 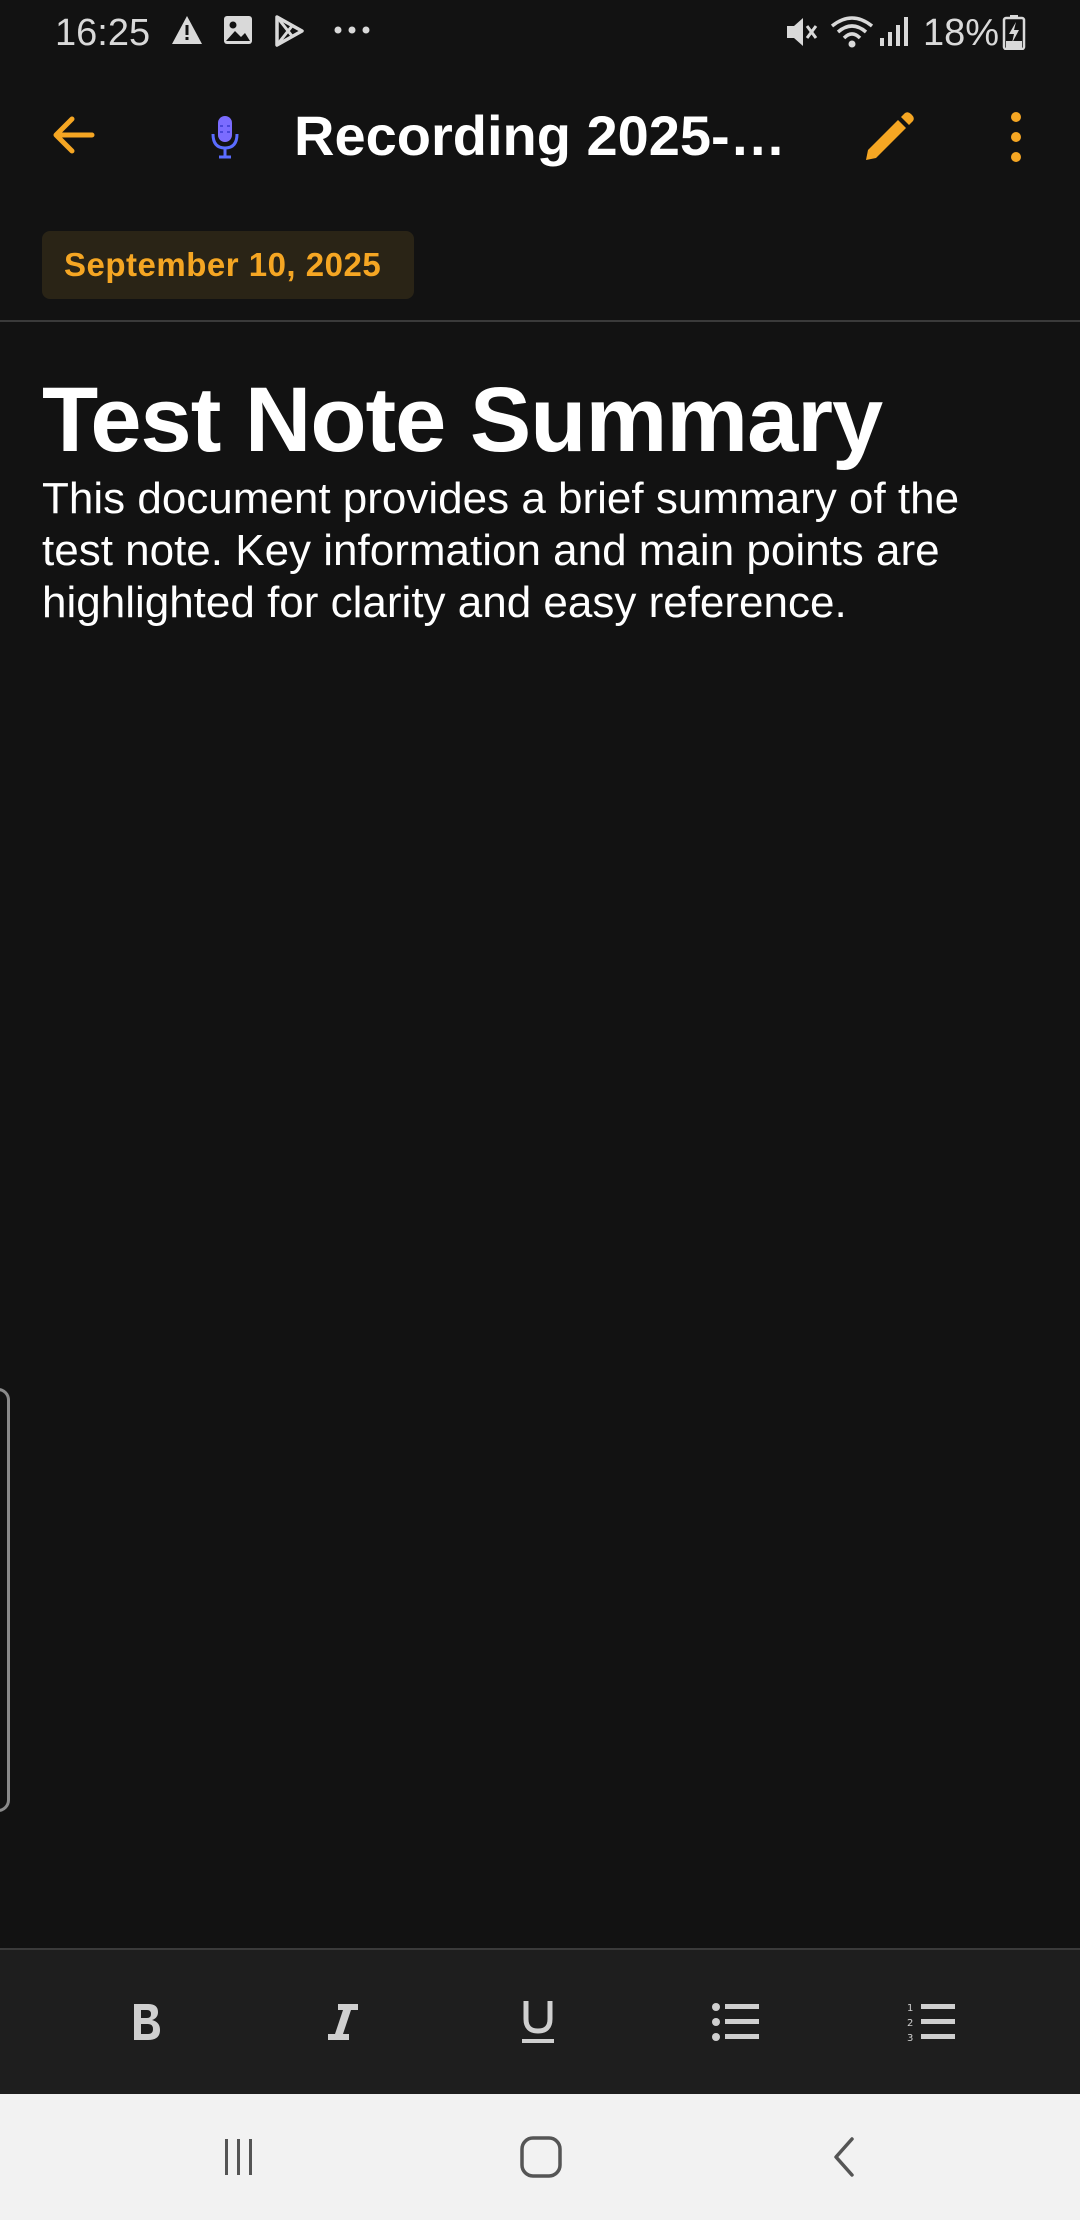 I want to click on system-nav-bar, so click(x=540, y=2157).